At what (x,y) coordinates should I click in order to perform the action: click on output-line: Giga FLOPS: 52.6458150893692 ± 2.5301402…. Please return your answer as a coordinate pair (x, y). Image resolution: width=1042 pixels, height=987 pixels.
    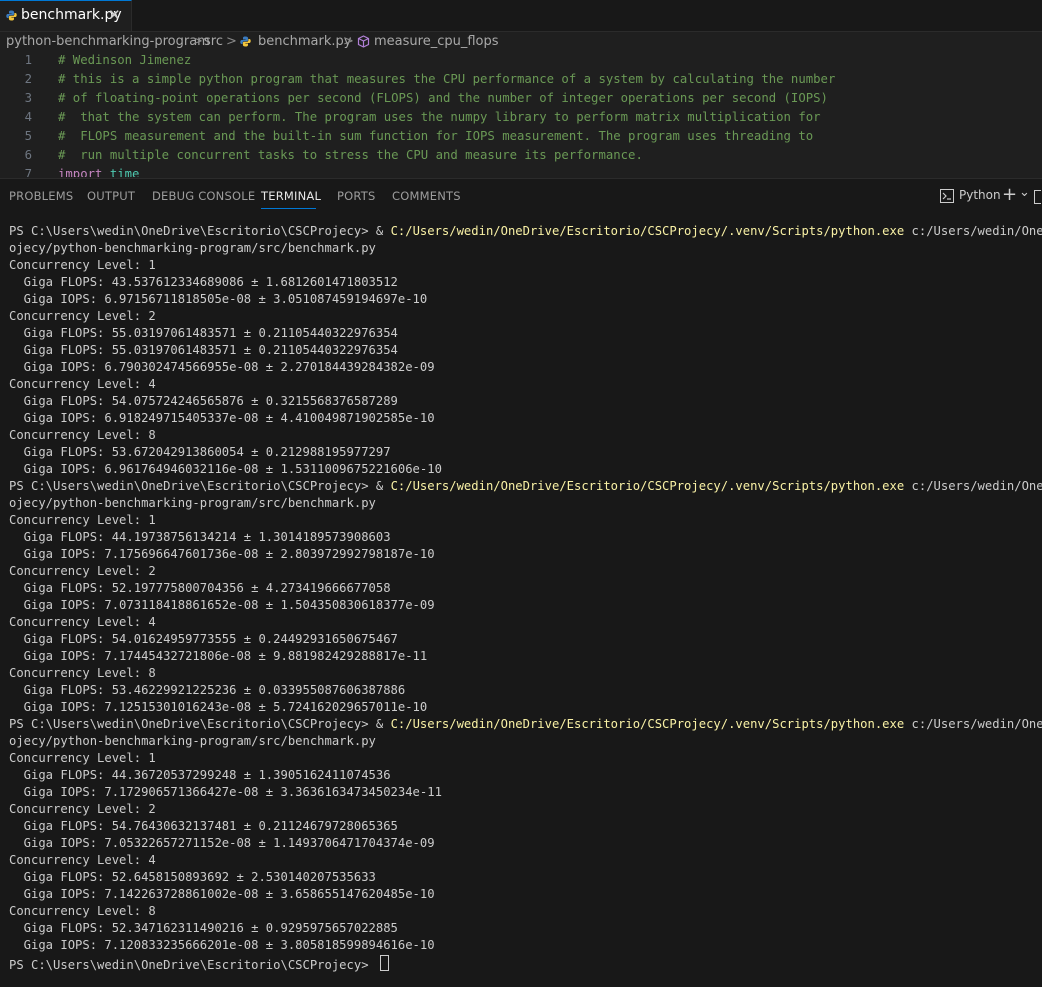
    Looking at the image, I should click on (192, 877).